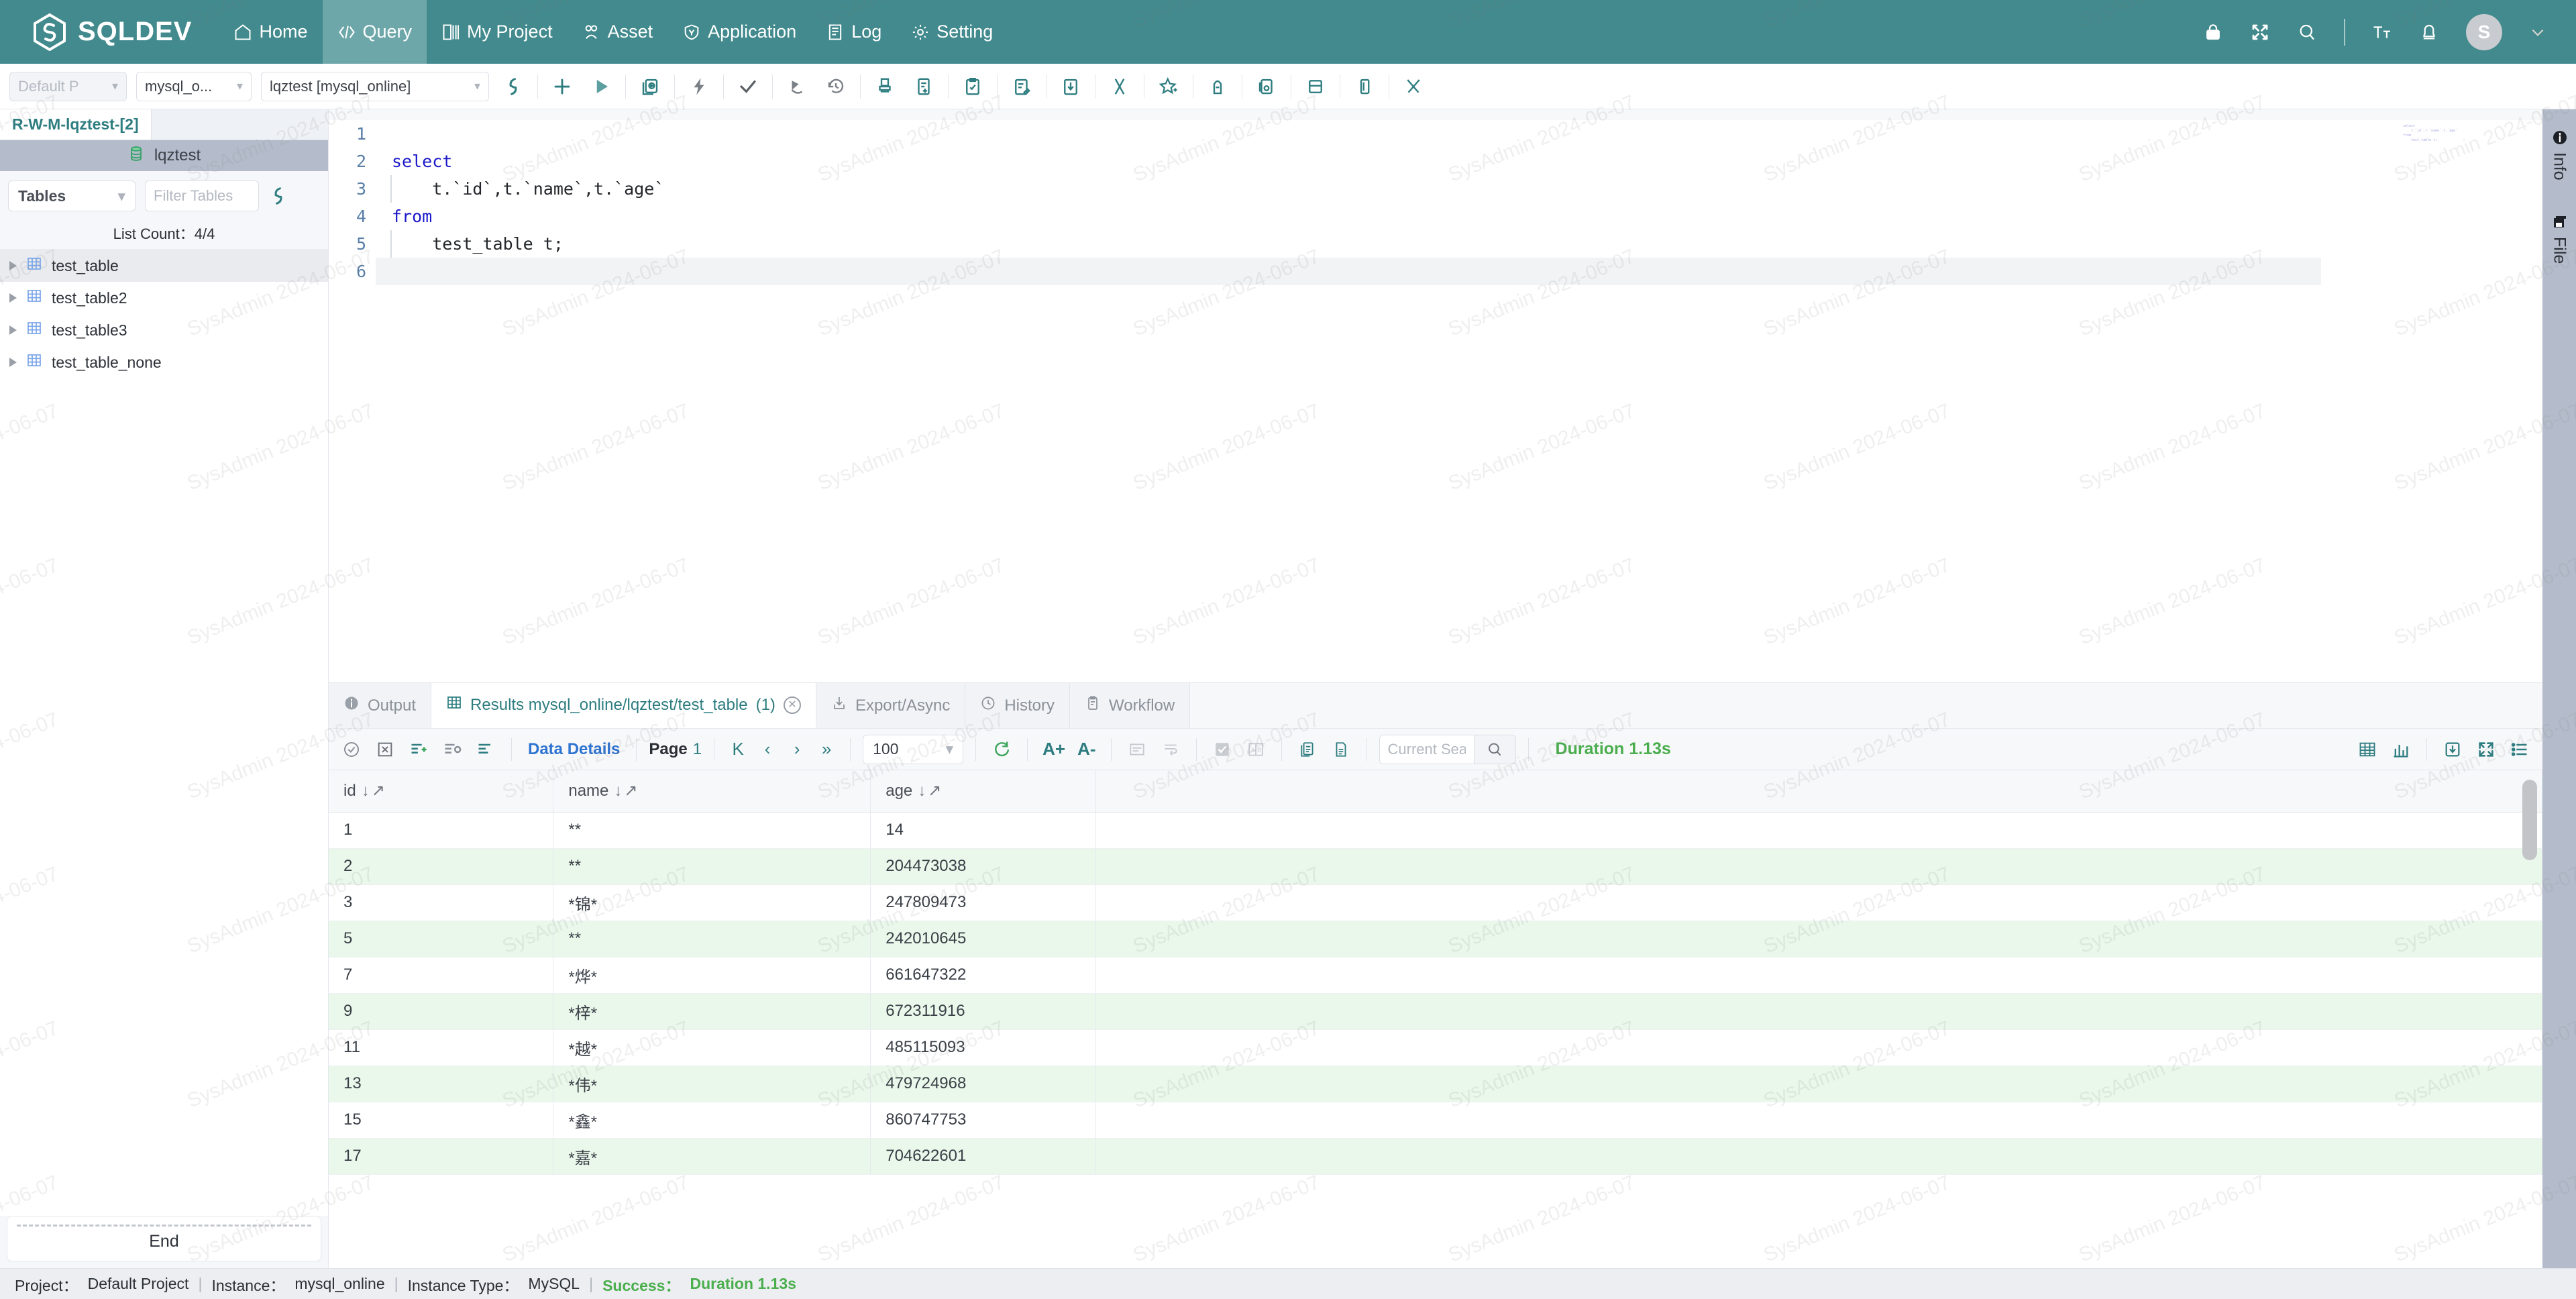 Image resolution: width=2576 pixels, height=1299 pixels. What do you see at coordinates (2486, 749) in the screenshot?
I see `expand-fullscreen-icon` at bounding box center [2486, 749].